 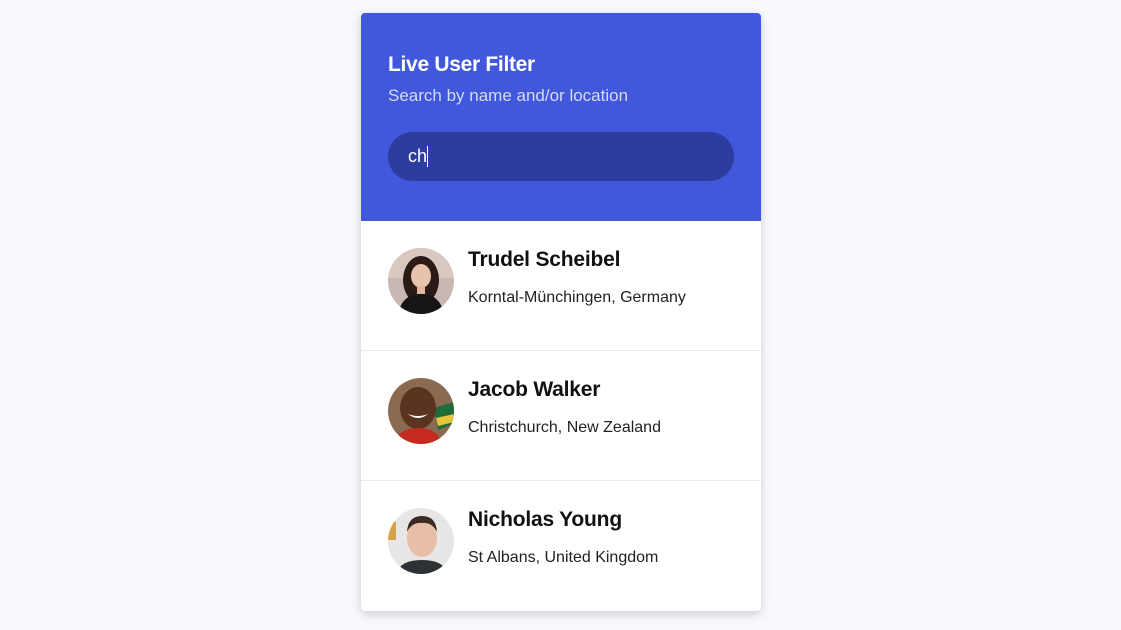 What do you see at coordinates (544, 259) in the screenshot?
I see `user-name: Trudel Scheibel` at bounding box center [544, 259].